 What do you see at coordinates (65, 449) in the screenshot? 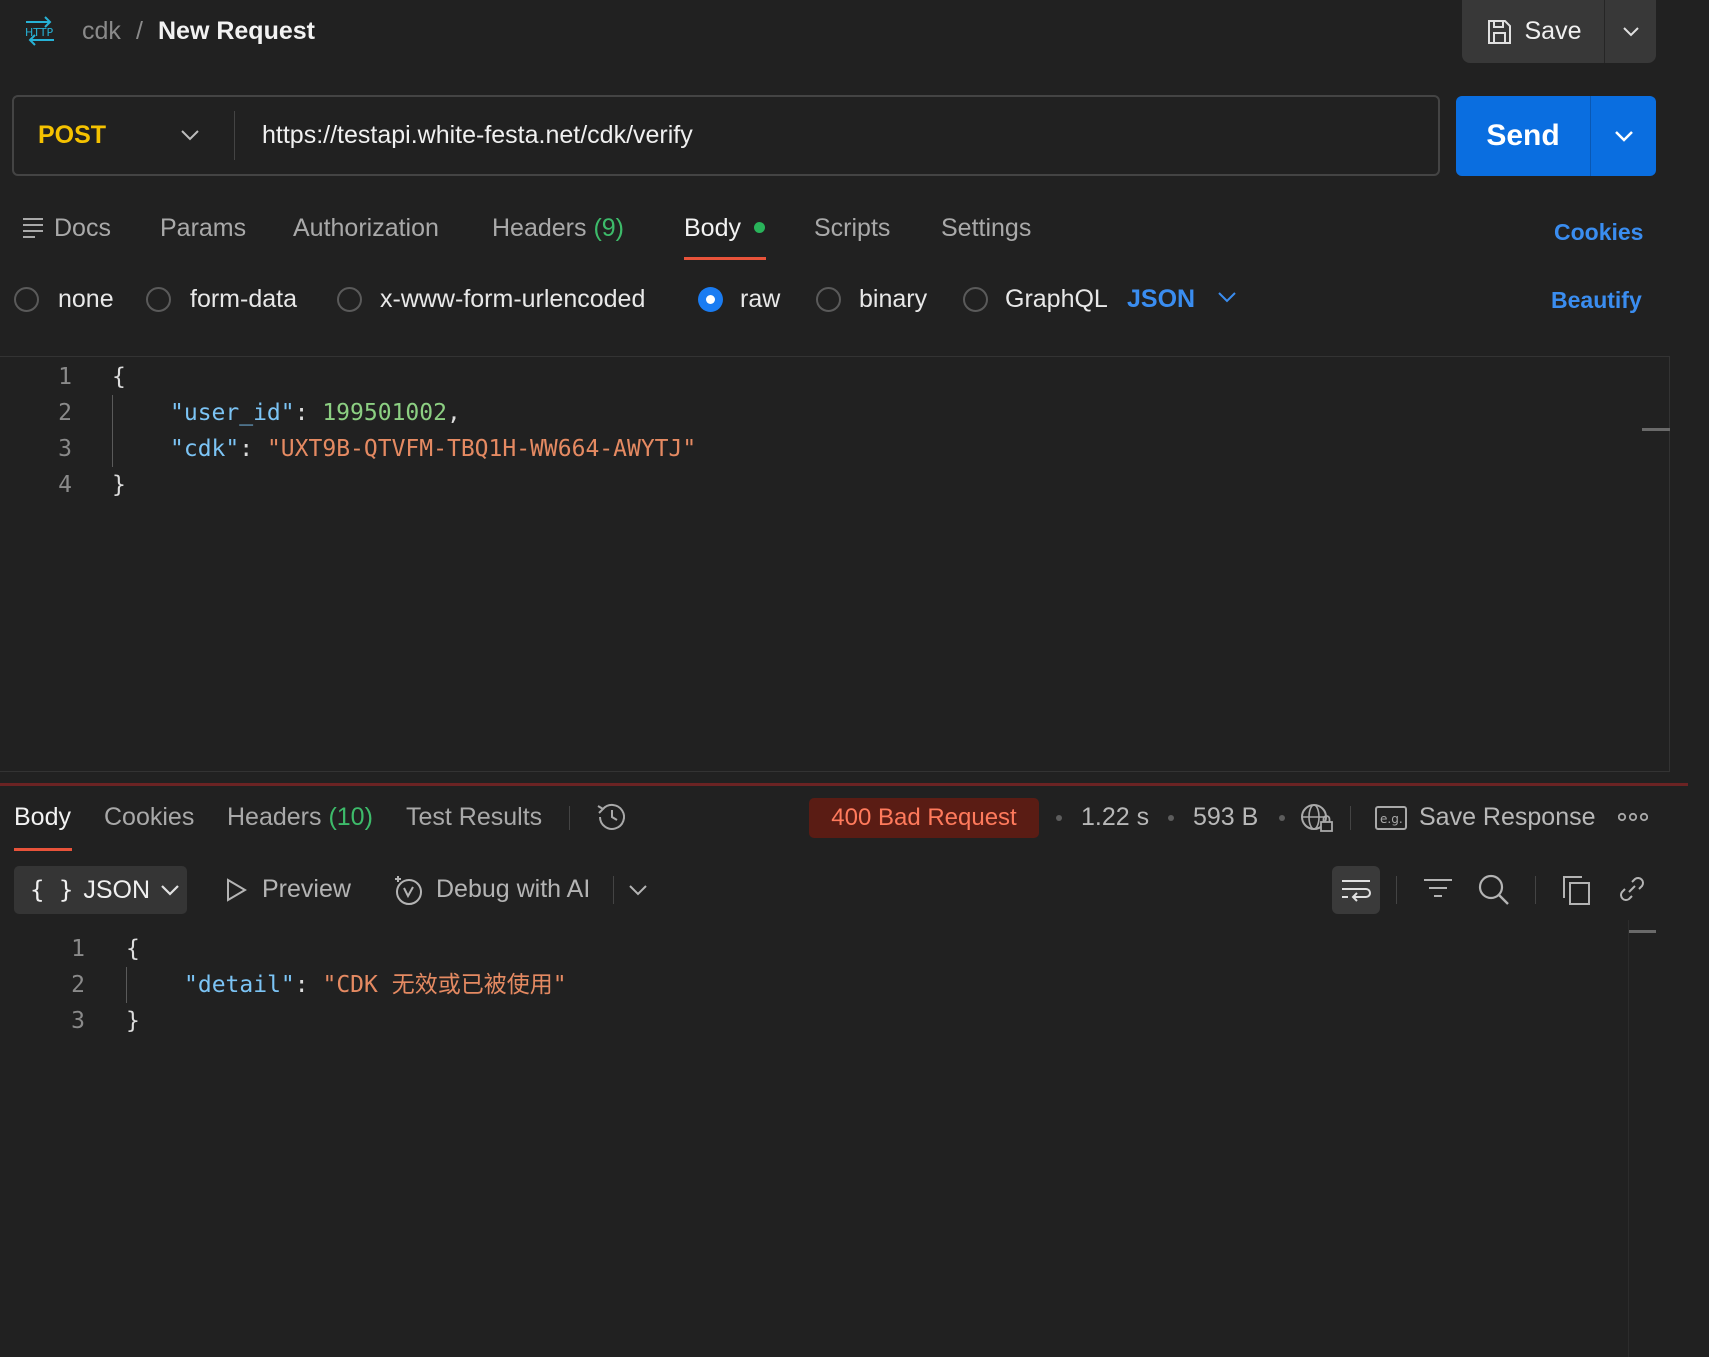
I see `line-number: 3` at bounding box center [65, 449].